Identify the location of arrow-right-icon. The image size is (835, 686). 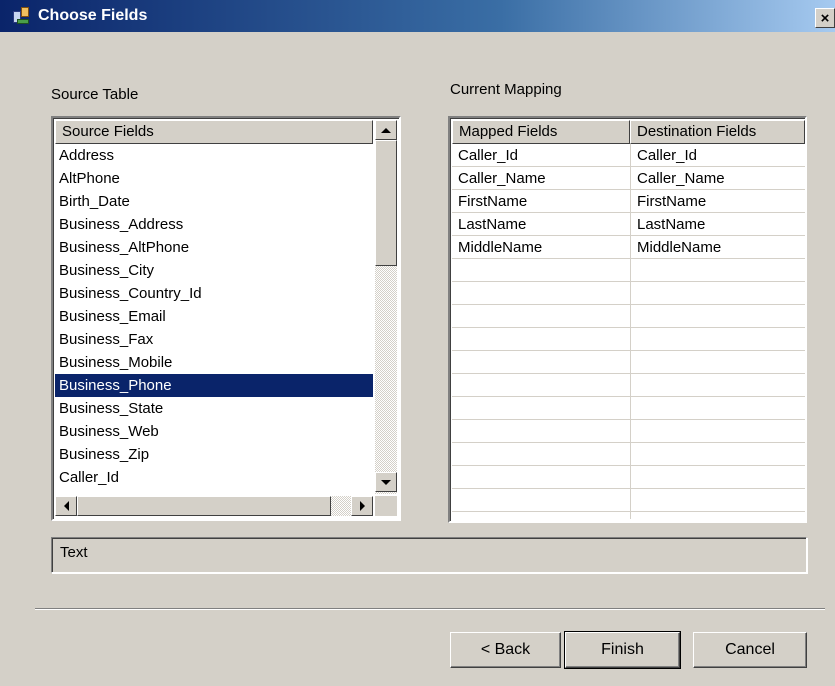
(362, 506).